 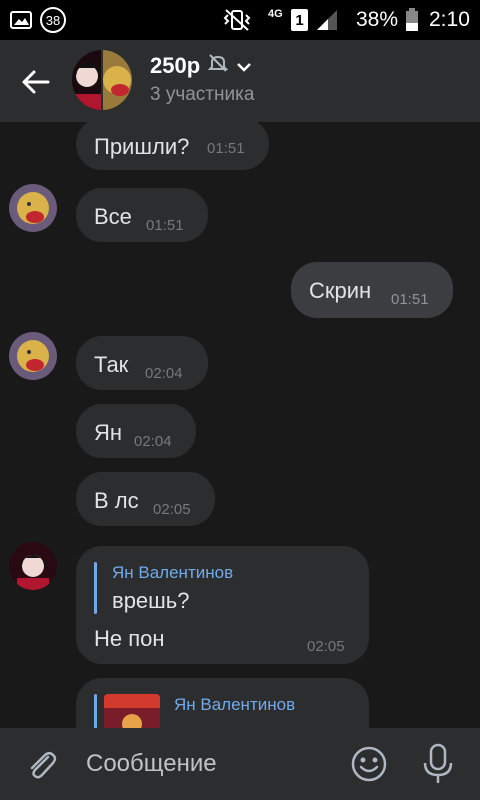 I want to click on message-bubble-outgoing: Скрин 01:51, so click(x=372, y=290).